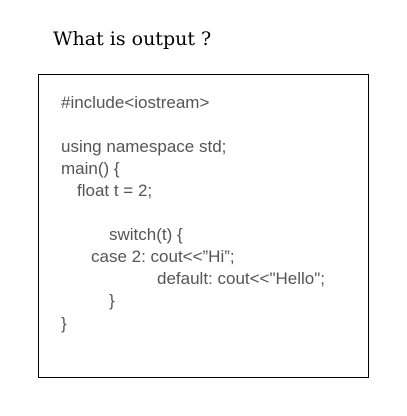 The height and width of the screenshot is (416, 407). Describe the element at coordinates (64, 323) in the screenshot. I see `code-line-main-close: }` at that location.